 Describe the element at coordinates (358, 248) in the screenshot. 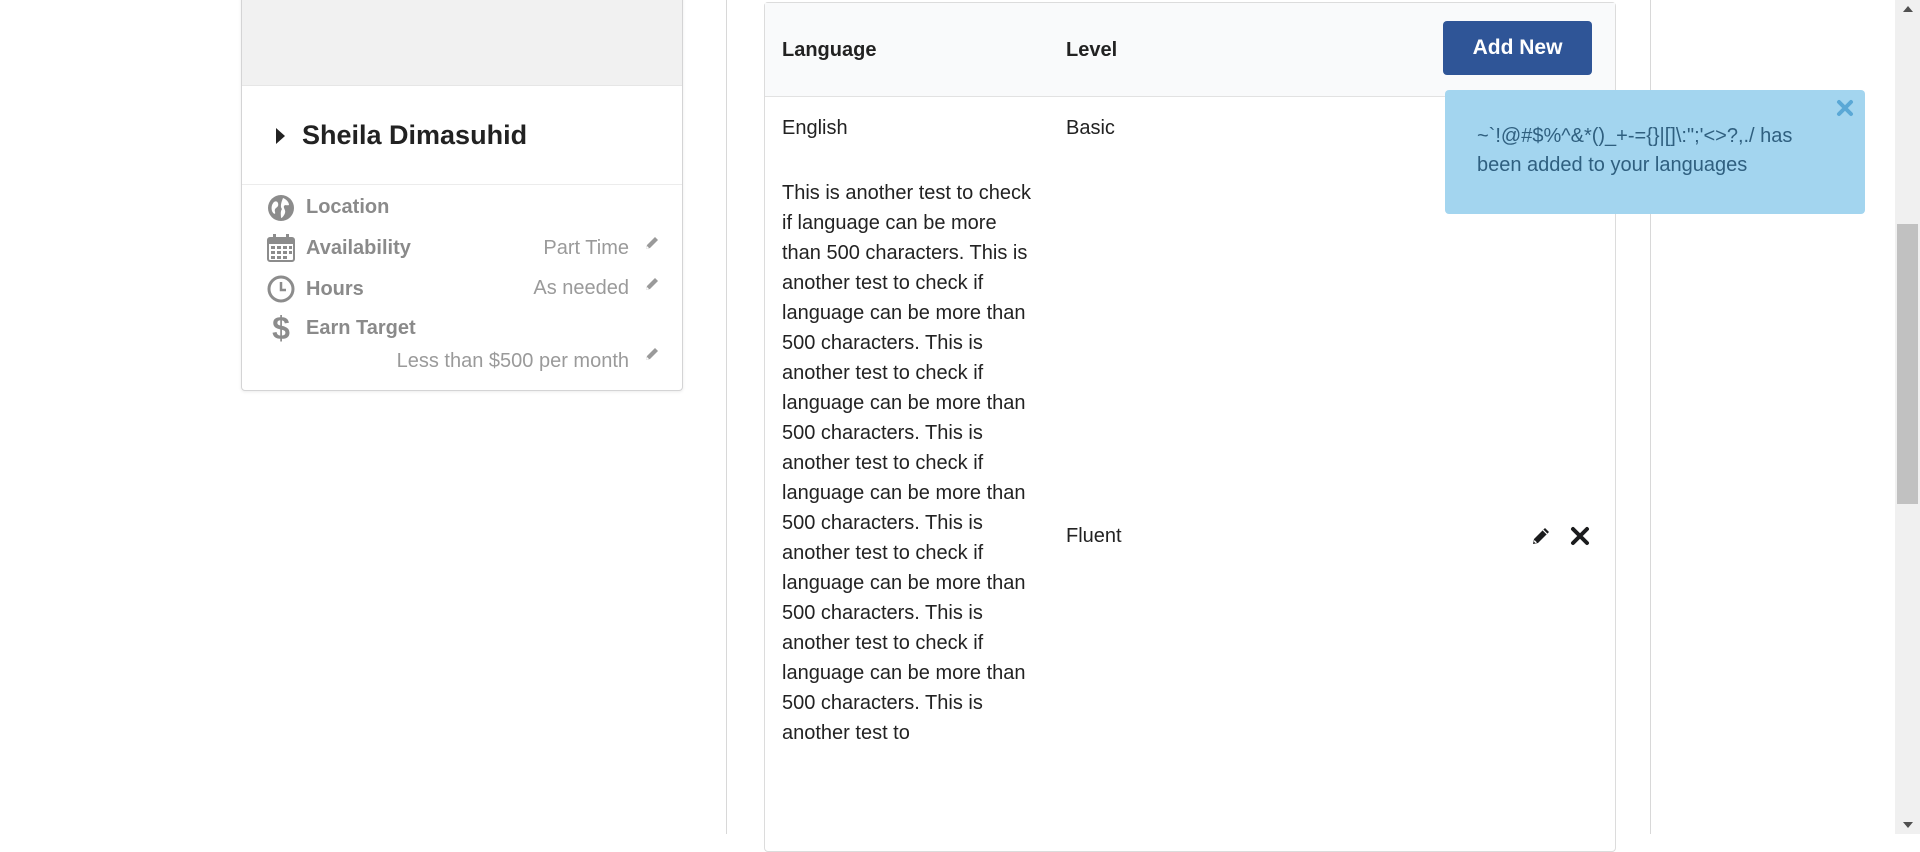

I see `availability-label: Availability` at that location.